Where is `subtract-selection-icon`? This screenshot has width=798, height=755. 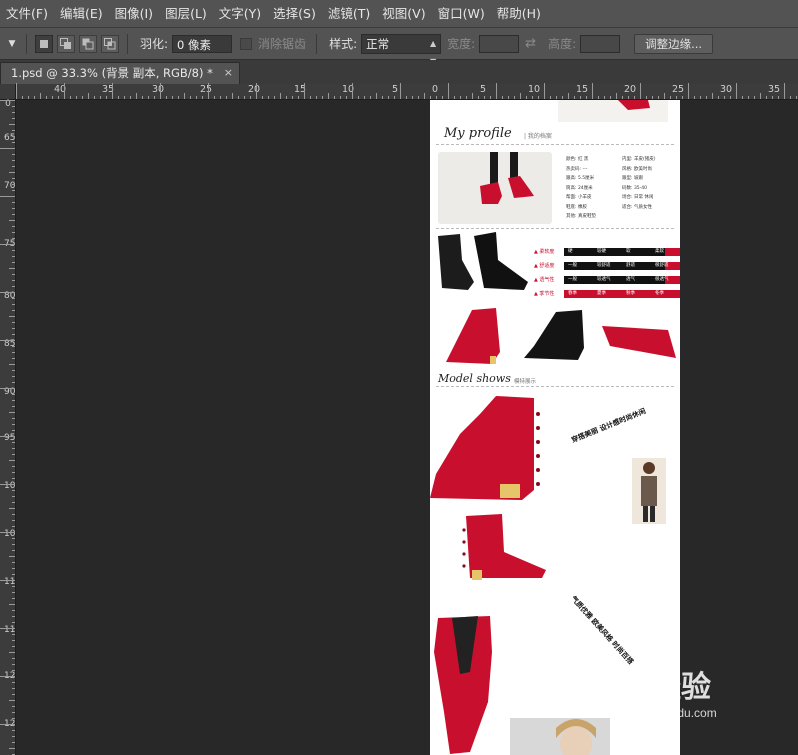
subtract-selection-icon is located at coordinates (88, 43).